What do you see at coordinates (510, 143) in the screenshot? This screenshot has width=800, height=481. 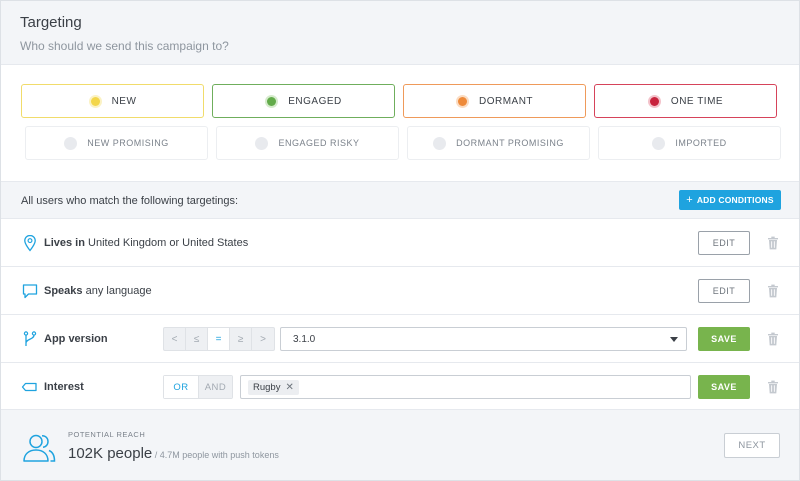 I see `segment-label: DORMANT PROMISING` at bounding box center [510, 143].